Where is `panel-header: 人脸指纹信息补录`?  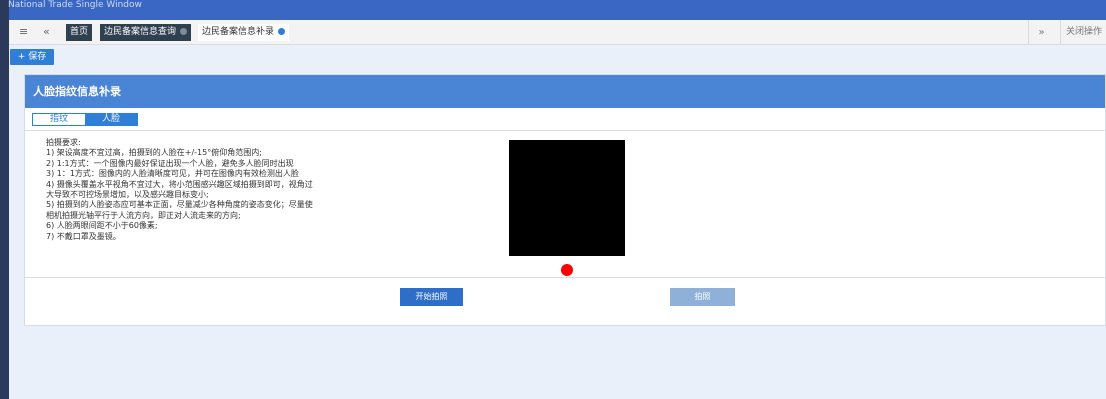
panel-header: 人脸指纹信息补录 is located at coordinates (565, 91).